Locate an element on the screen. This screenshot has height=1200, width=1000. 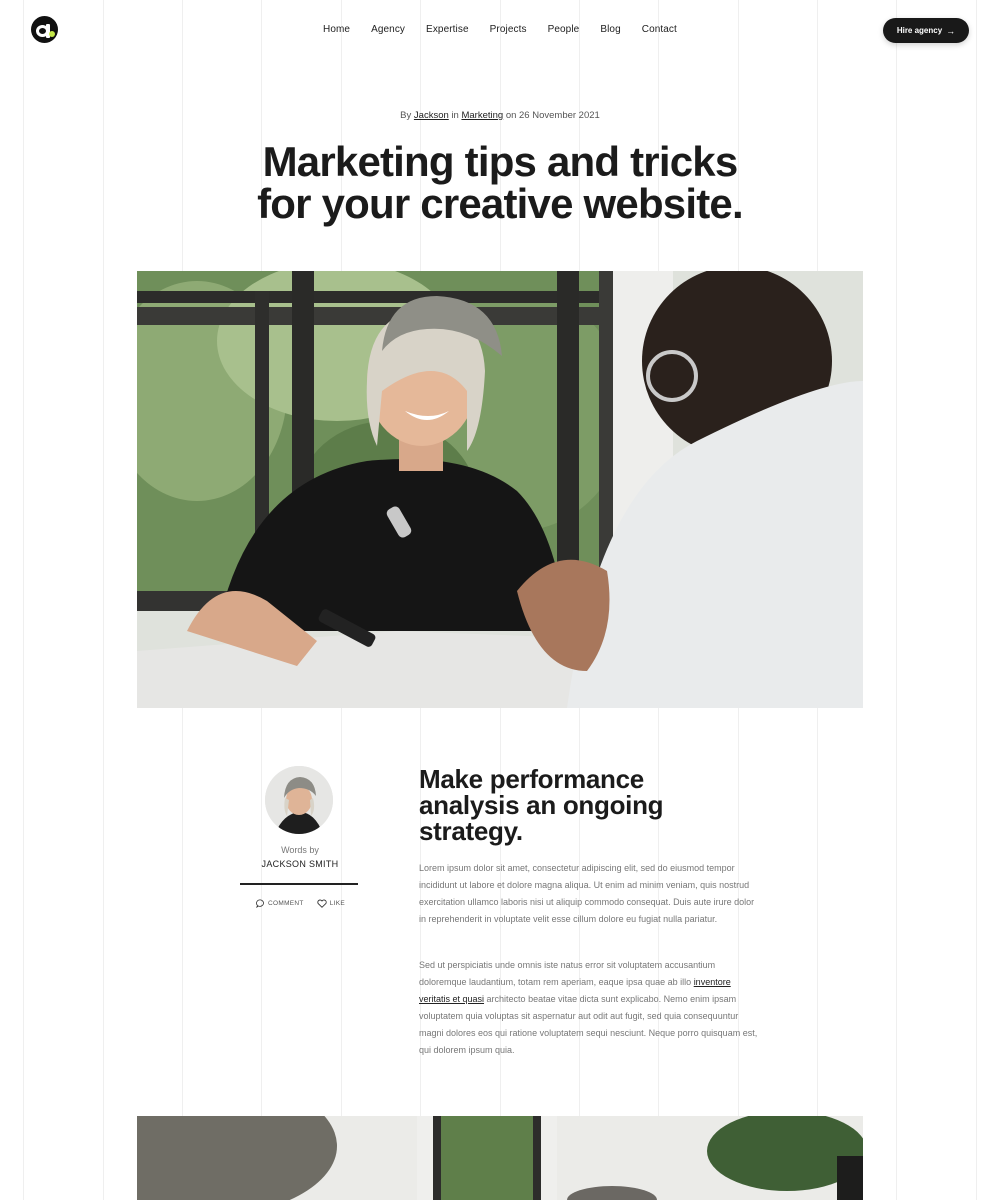
nav-item-contact: Contact is located at coordinates (659, 29).